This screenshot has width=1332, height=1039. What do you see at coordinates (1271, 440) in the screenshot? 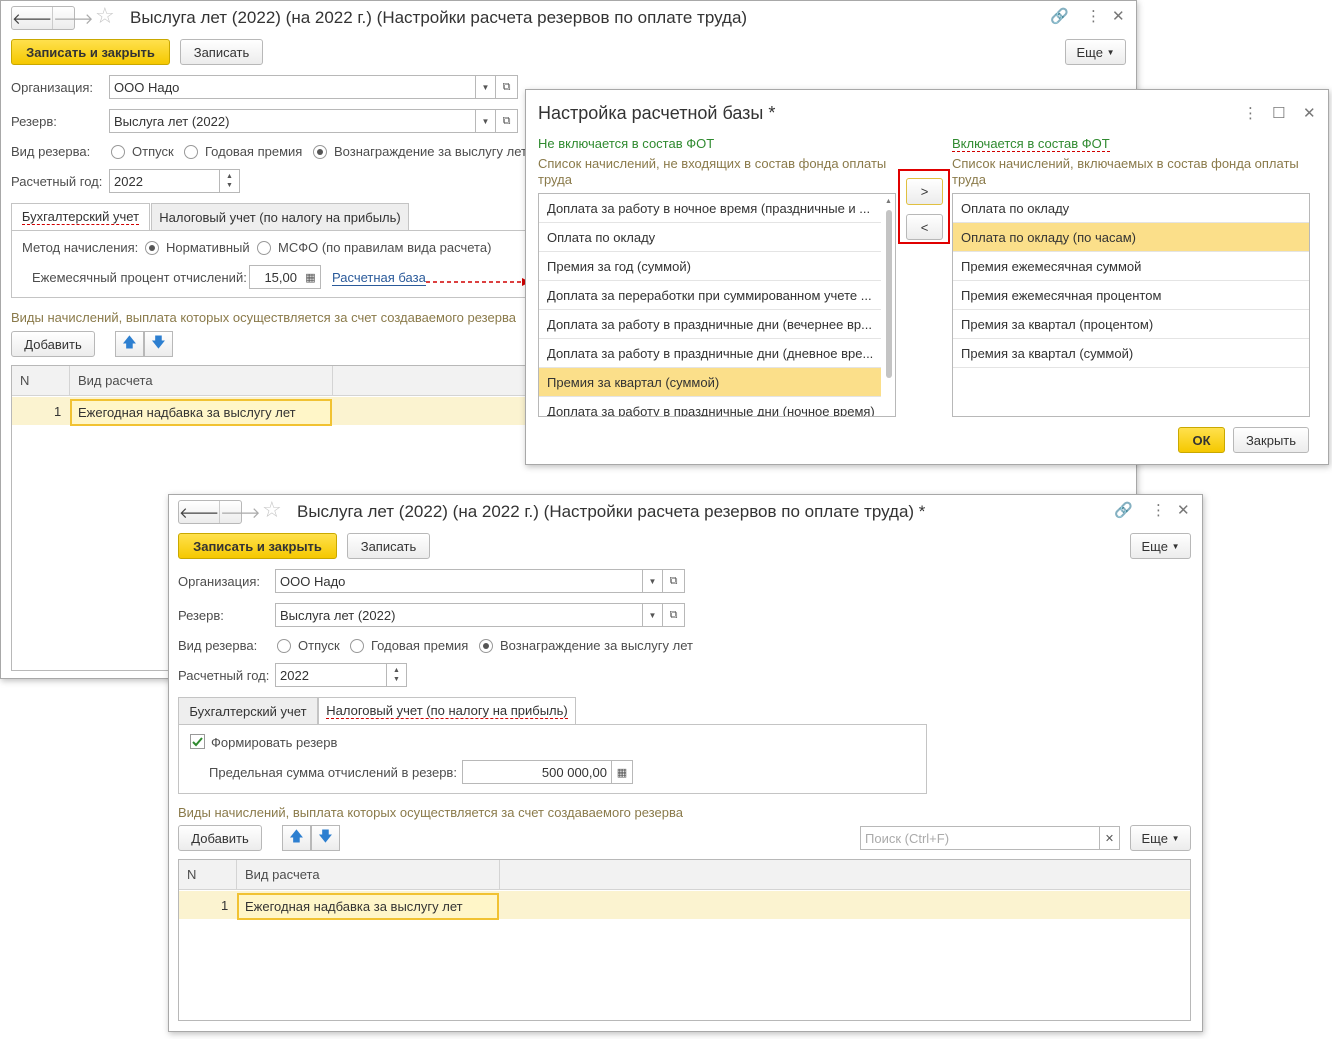
I see `close-button: Закрыть` at bounding box center [1271, 440].